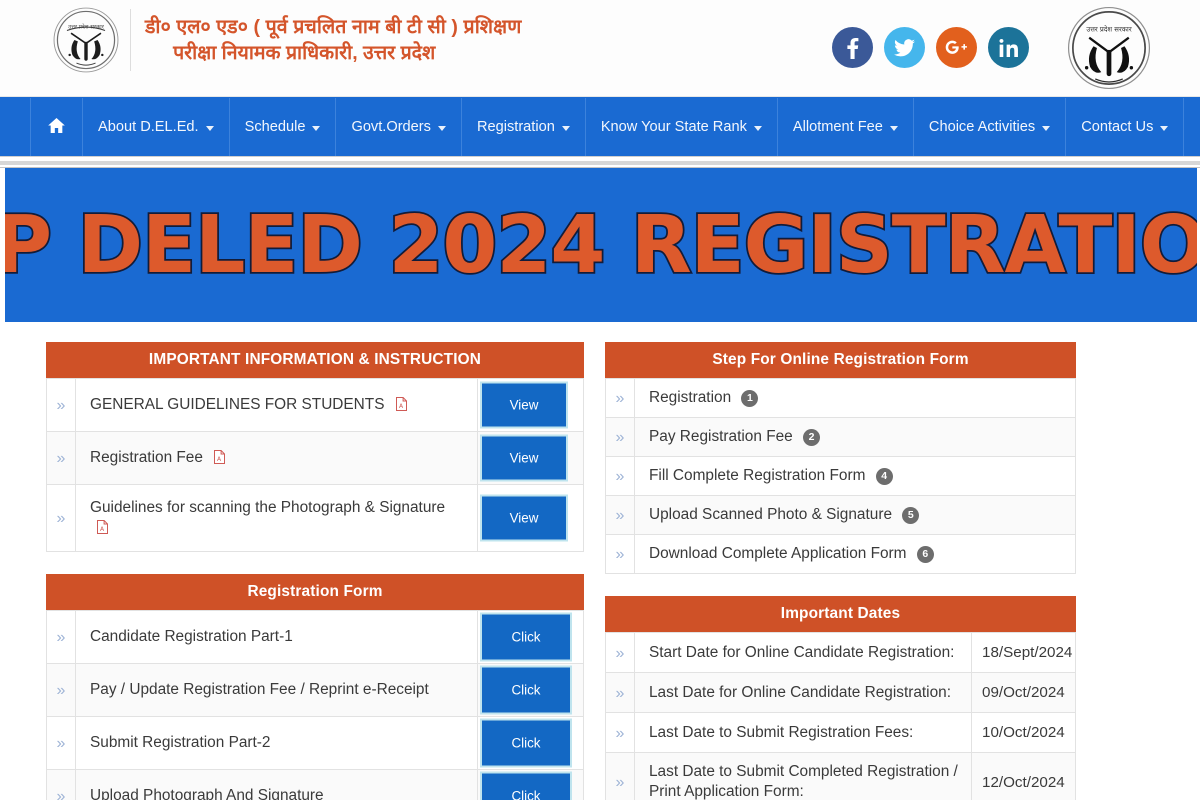 The height and width of the screenshot is (800, 1200). I want to click on step-badge: 5, so click(911, 516).